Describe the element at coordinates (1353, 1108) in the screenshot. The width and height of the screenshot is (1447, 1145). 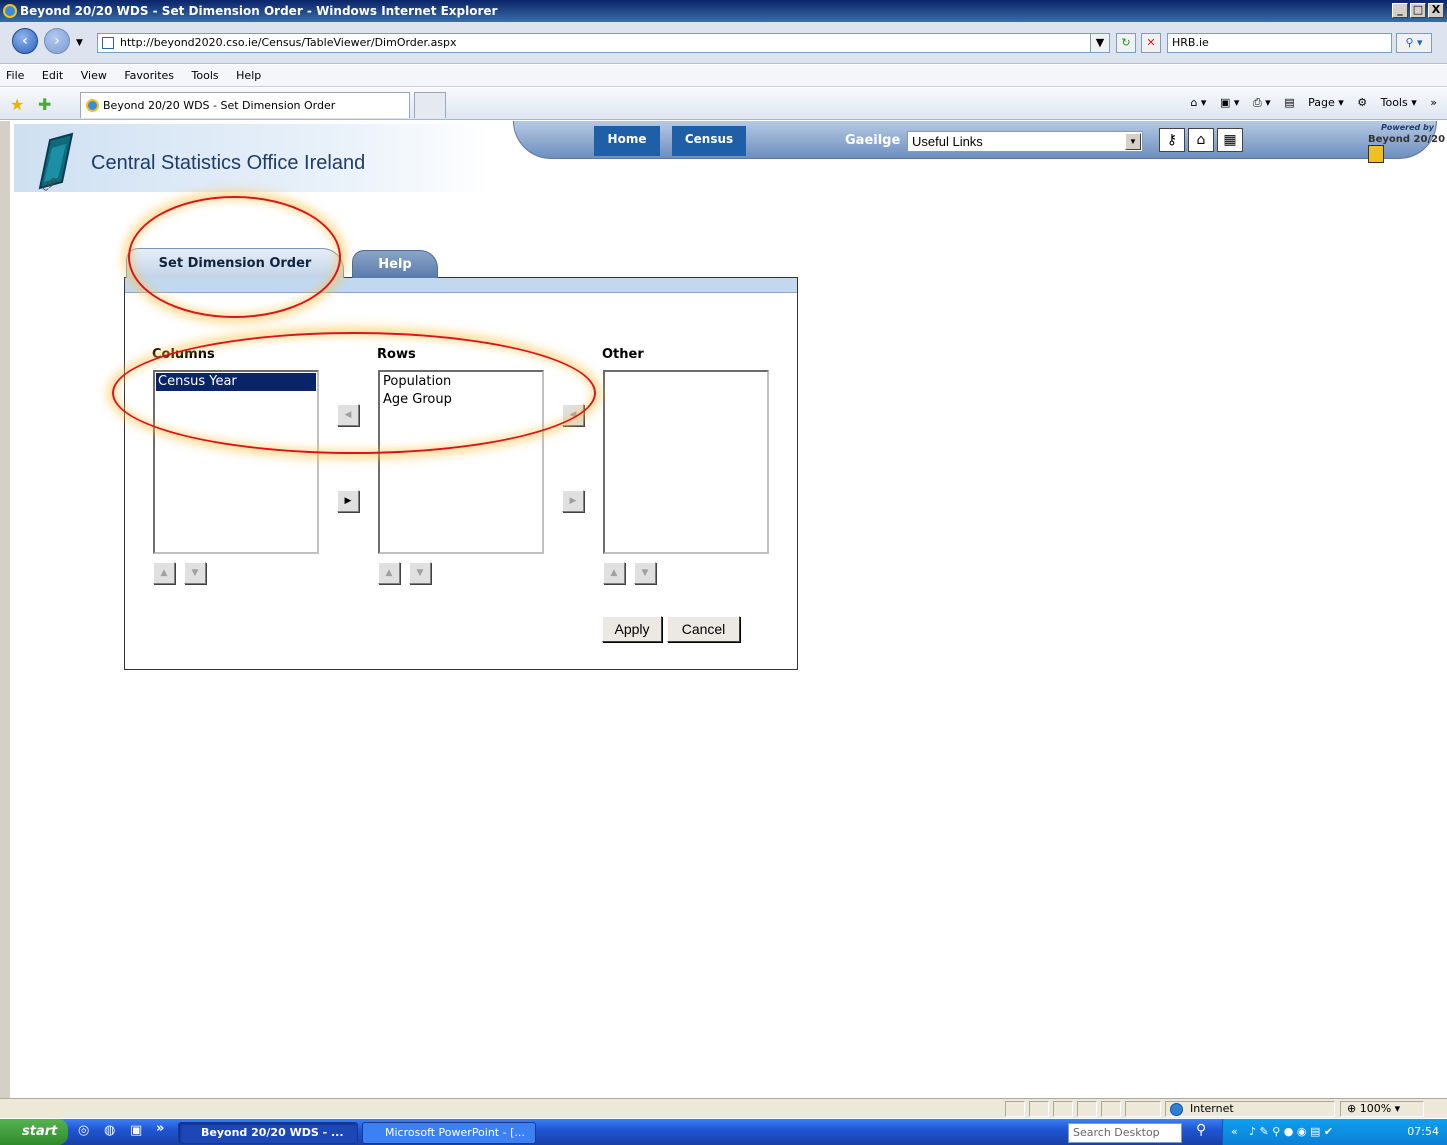
I see `zoom-icon: ⊕` at that location.